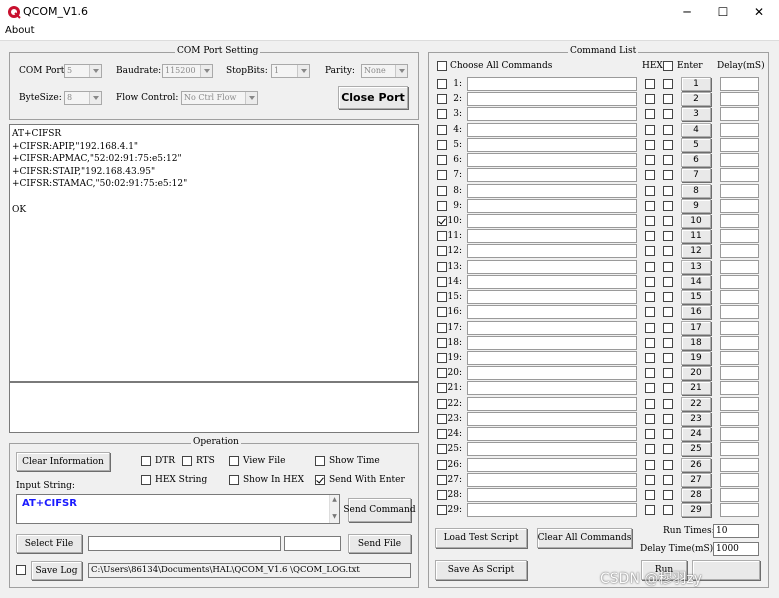 This screenshot has height=598, width=779. What do you see at coordinates (696, 434) in the screenshot?
I see `command-row-send-button: 24` at bounding box center [696, 434].